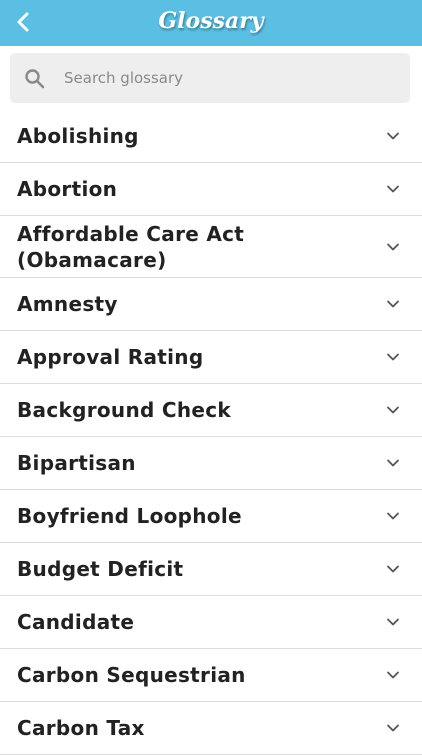 The height and width of the screenshot is (755, 422). Describe the element at coordinates (211, 728) in the screenshot. I see `list-item: Carbon Tax` at that location.